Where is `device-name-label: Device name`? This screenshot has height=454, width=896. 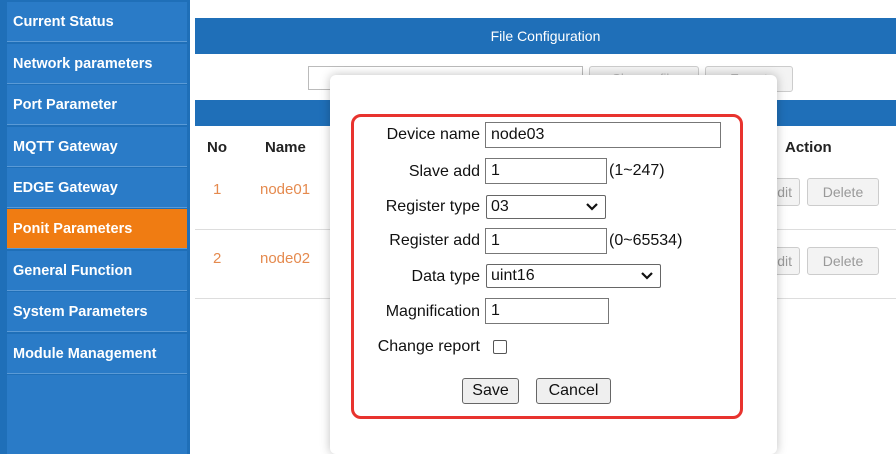
device-name-label: Device name is located at coordinates (433, 134).